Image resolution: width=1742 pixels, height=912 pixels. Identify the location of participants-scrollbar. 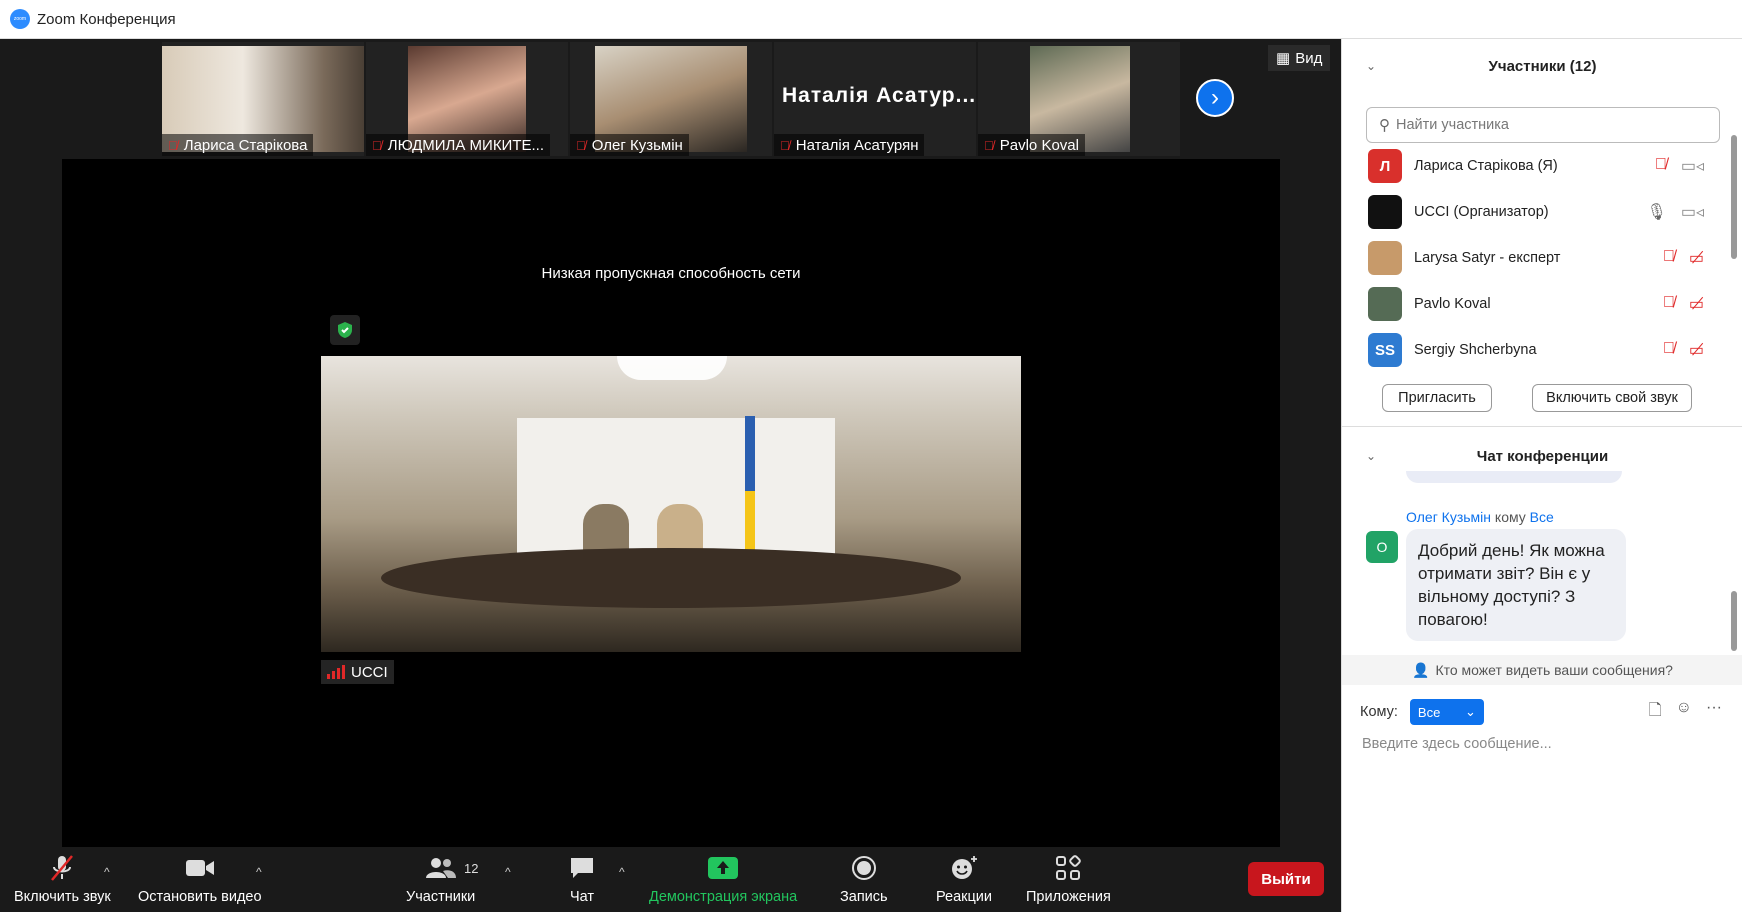
(1734, 197).